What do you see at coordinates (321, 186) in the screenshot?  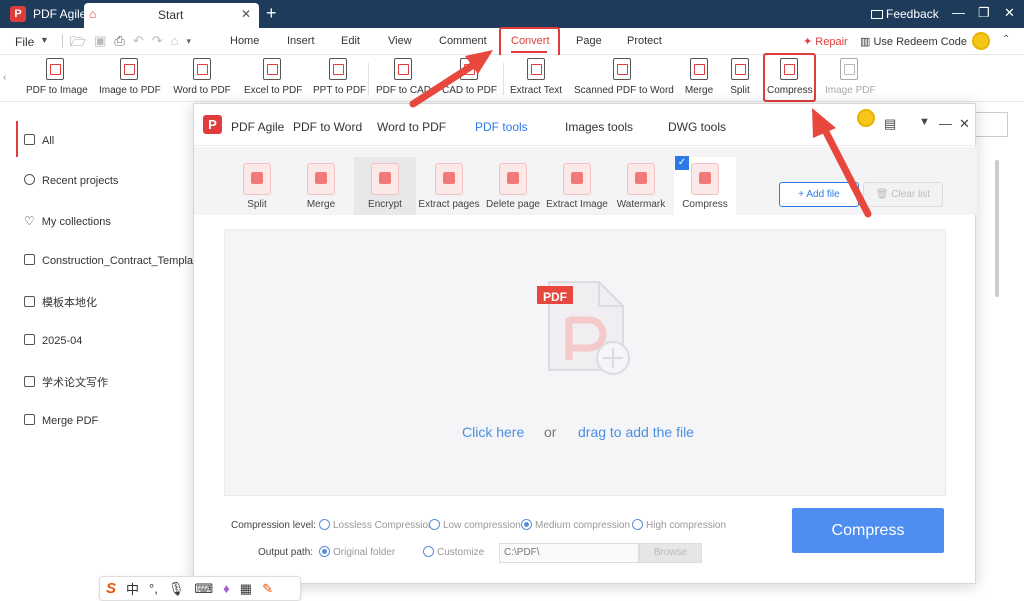 I see `tool-merge: Merge` at bounding box center [321, 186].